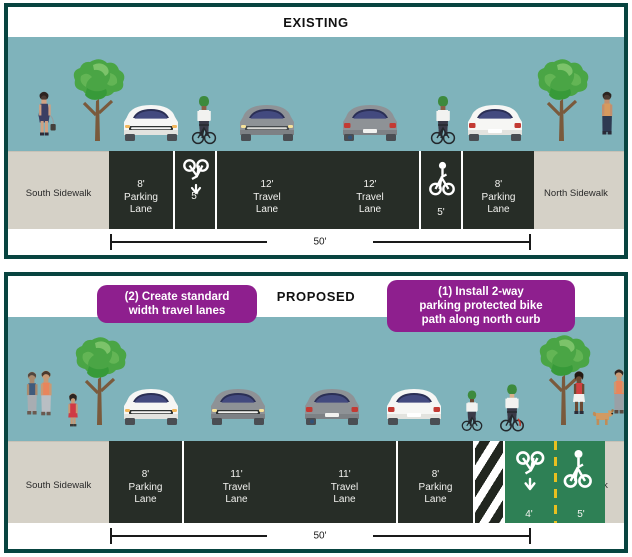 This screenshot has width=632, height=557. What do you see at coordinates (529, 514) in the screenshot?
I see `lane-label: 4'` at bounding box center [529, 514].